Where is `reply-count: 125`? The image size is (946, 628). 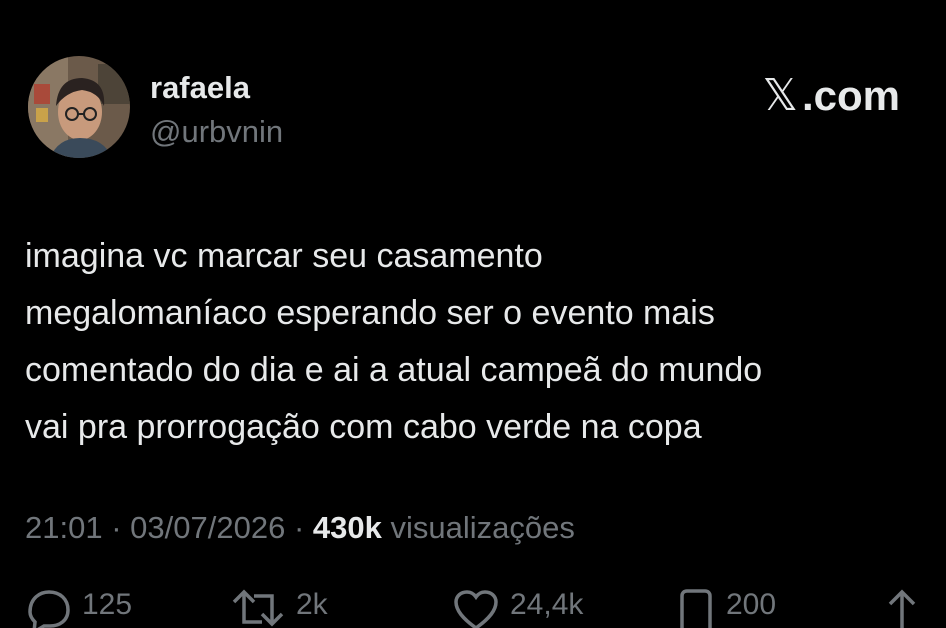 reply-count: 125 is located at coordinates (107, 604).